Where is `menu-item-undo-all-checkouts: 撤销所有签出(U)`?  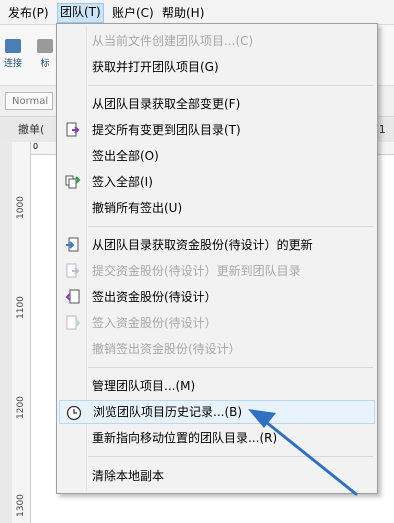
menu-item-undo-all-checkouts: 撤销所有签出(U) is located at coordinates (217, 208).